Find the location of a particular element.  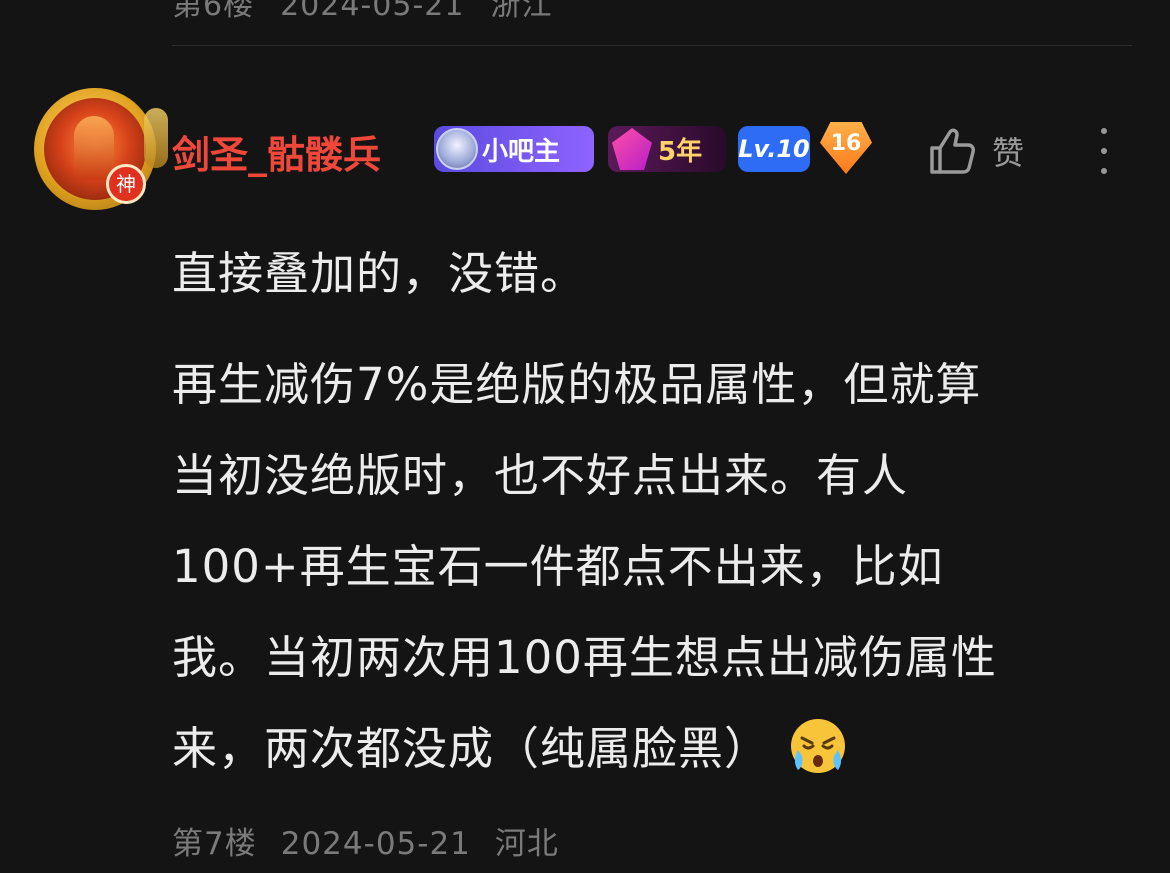

previous-location: 浙江 is located at coordinates (521, 11).